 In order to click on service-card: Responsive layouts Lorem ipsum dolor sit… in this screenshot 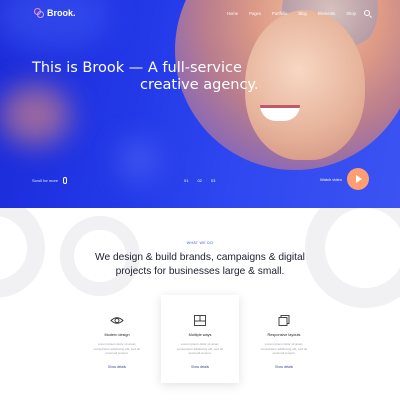, I will do `click(284, 339)`.